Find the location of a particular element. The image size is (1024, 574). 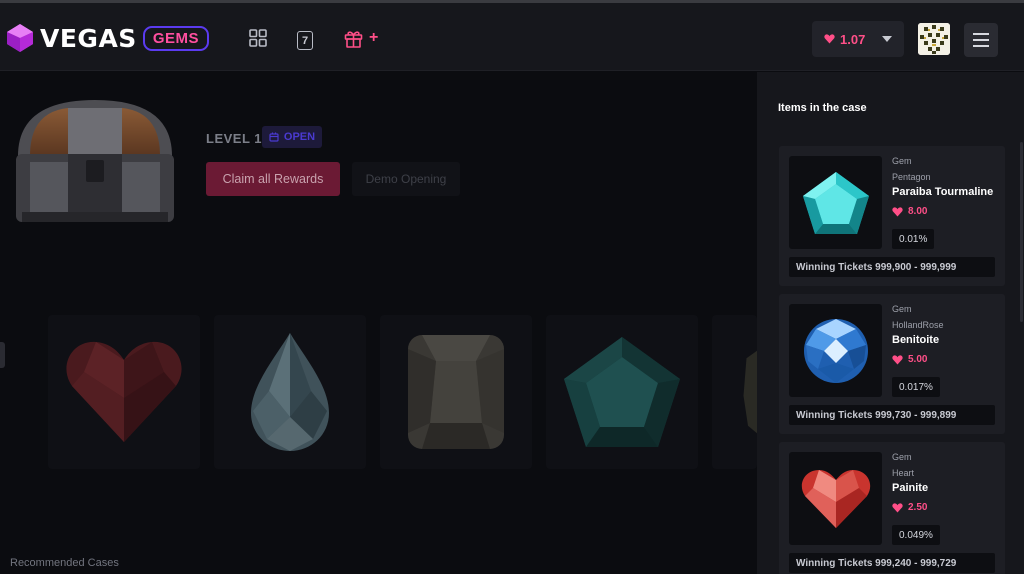

benitoite-icon is located at coordinates (835, 350).